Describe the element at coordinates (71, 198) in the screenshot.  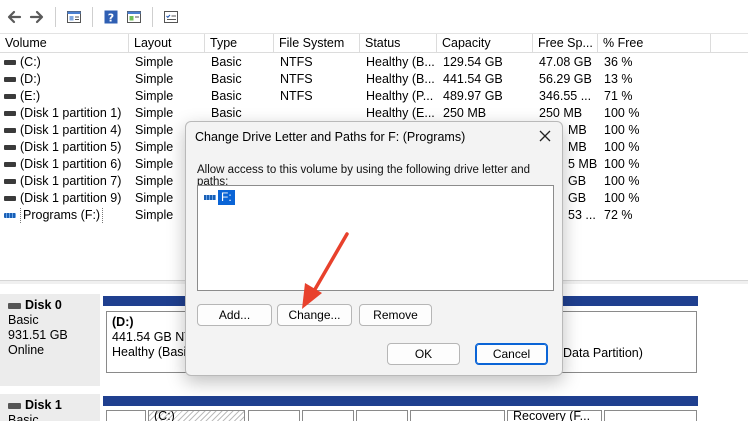
I see `volume-name: (Disk 1 partition 9)` at that location.